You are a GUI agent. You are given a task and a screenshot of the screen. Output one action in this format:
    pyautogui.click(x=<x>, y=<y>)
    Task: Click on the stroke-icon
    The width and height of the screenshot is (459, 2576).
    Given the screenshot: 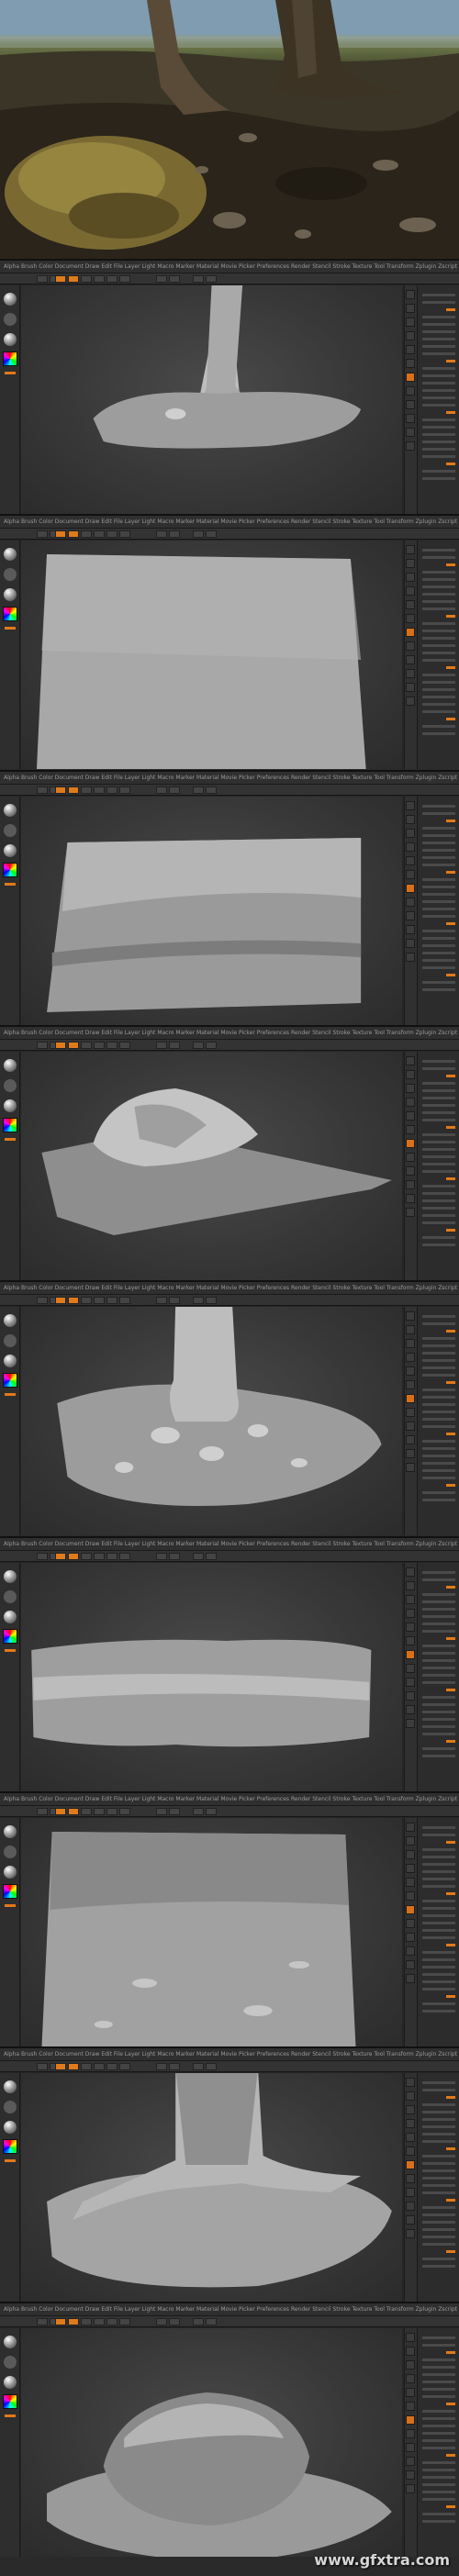 What is the action you would take?
    pyautogui.click(x=10, y=831)
    